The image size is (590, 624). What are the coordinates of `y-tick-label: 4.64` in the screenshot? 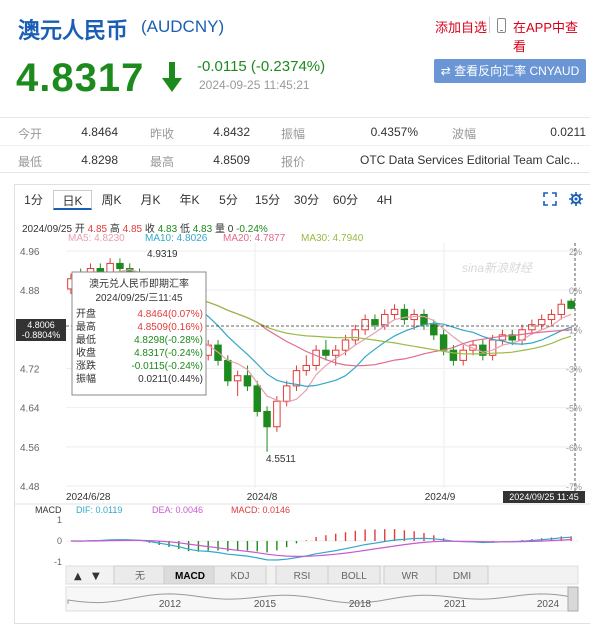 It's located at (30, 409).